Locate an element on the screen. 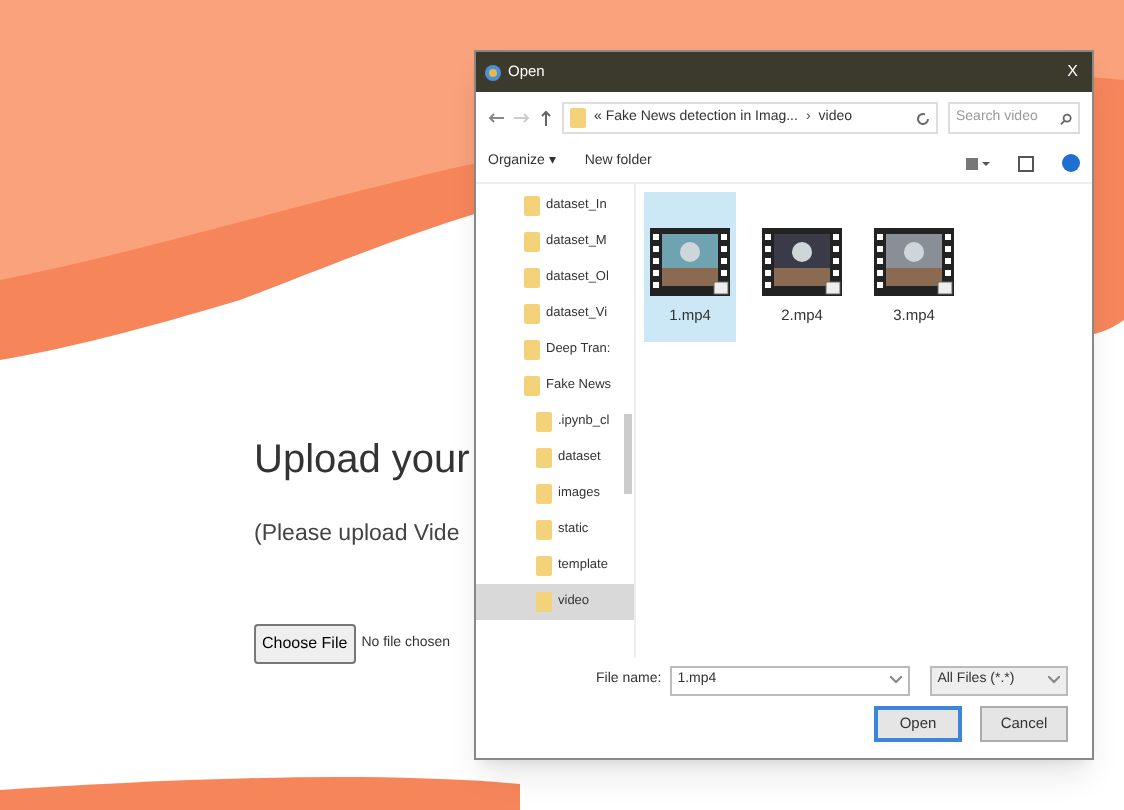  up-arrow-icon is located at coordinates (546, 118).